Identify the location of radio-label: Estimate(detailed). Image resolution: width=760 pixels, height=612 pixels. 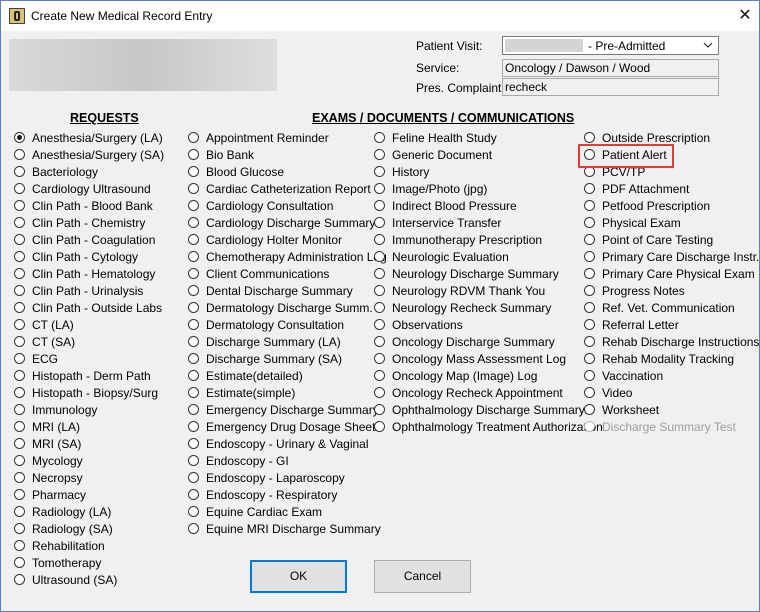
(254, 376).